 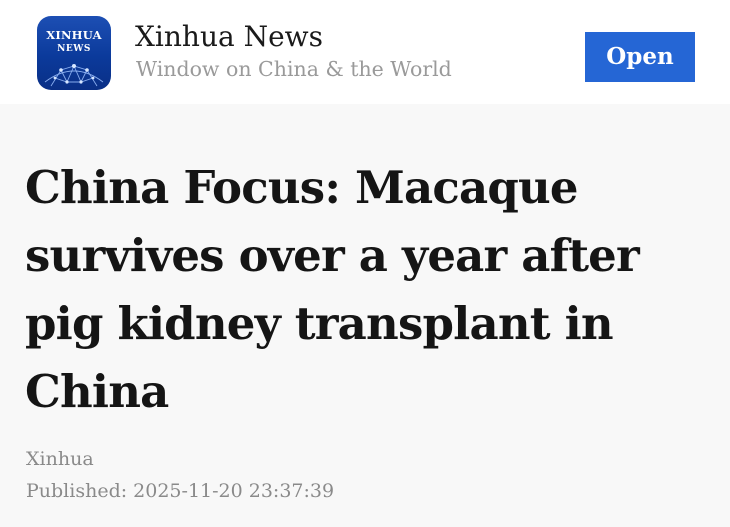 What do you see at coordinates (74, 53) in the screenshot?
I see `xinhua-news-logo: XINHUA NEWS` at bounding box center [74, 53].